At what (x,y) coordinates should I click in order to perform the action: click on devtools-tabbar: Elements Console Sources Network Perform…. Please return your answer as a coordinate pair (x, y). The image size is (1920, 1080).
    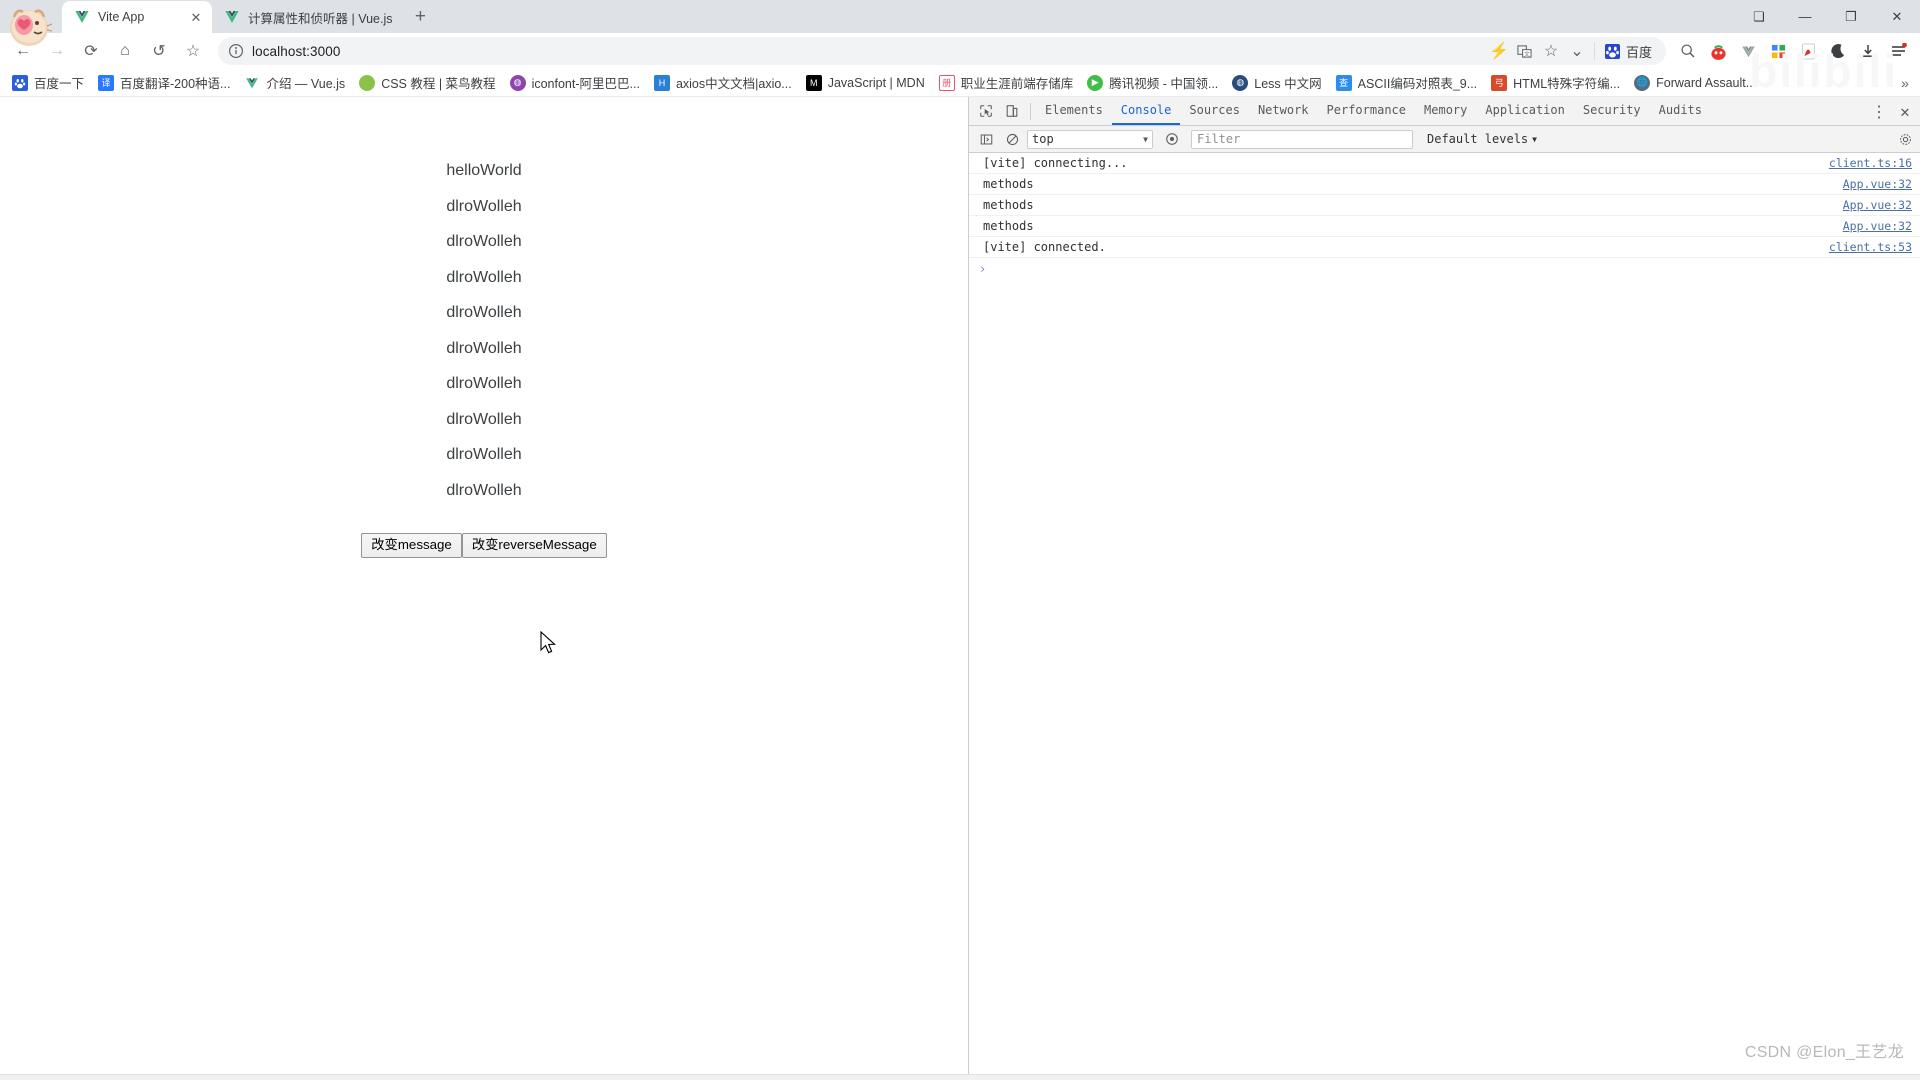
    Looking at the image, I should click on (1444, 111).